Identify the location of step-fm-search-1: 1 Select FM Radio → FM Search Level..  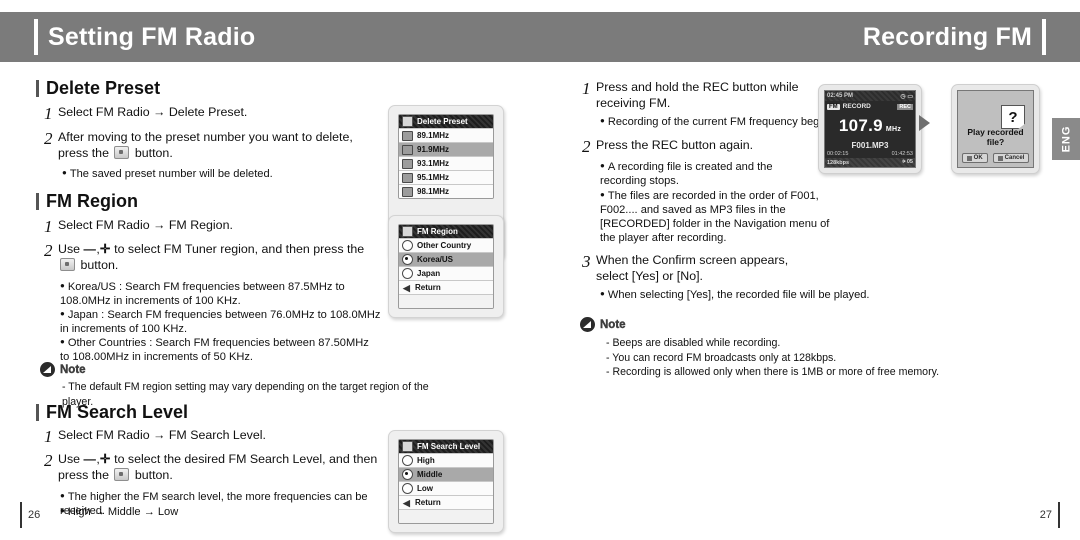
(209, 436).